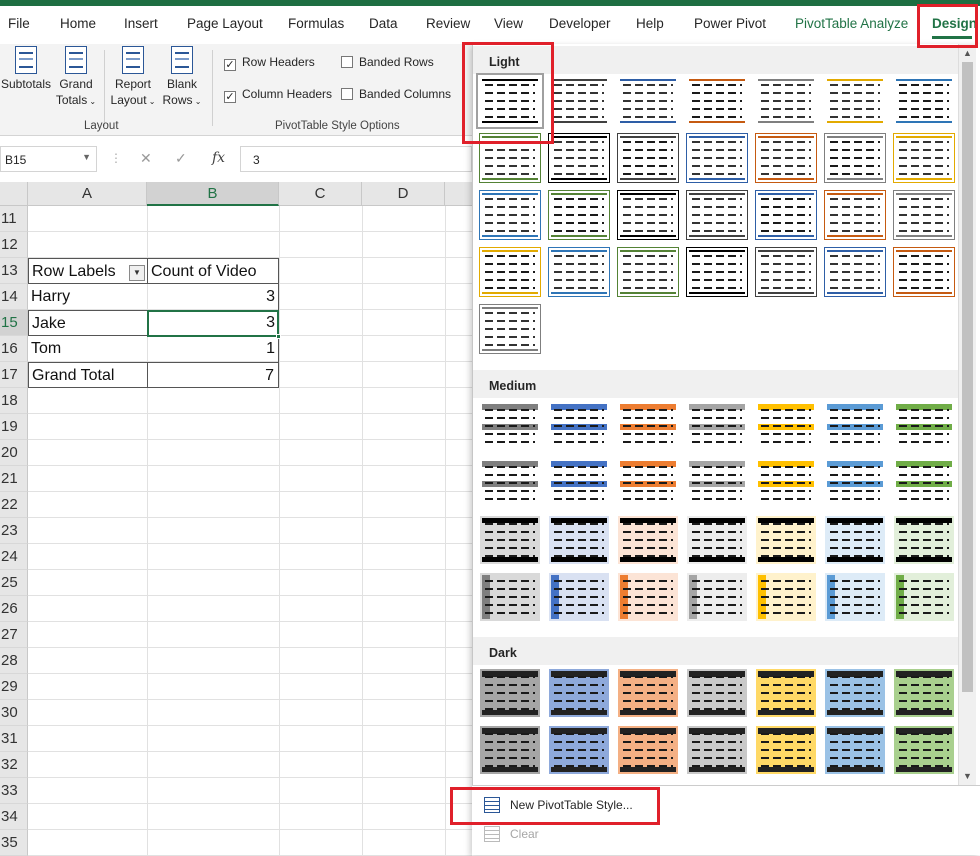 The height and width of the screenshot is (856, 980). What do you see at coordinates (14, 323) in the screenshot?
I see `row-header-15: 15` at bounding box center [14, 323].